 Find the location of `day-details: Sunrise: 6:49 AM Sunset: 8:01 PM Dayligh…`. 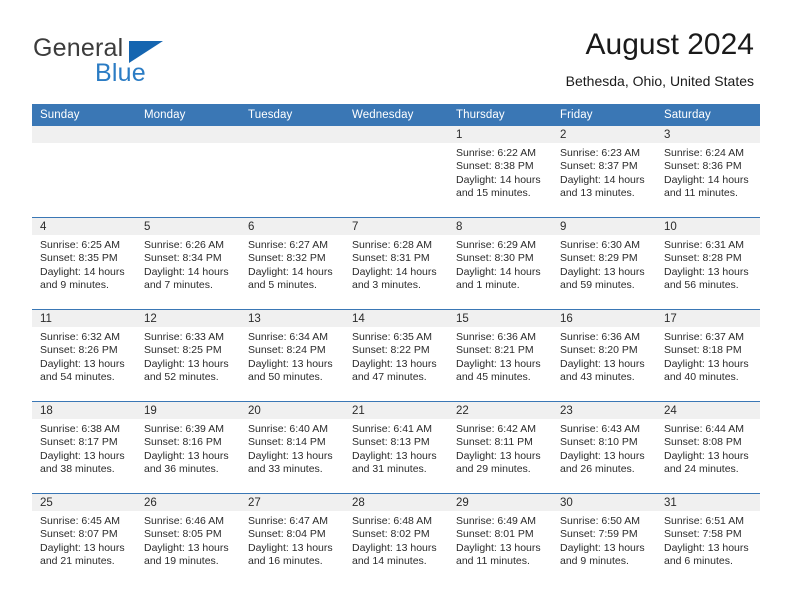

day-details: Sunrise: 6:49 AM Sunset: 8:01 PM Dayligh… is located at coordinates (500, 540).